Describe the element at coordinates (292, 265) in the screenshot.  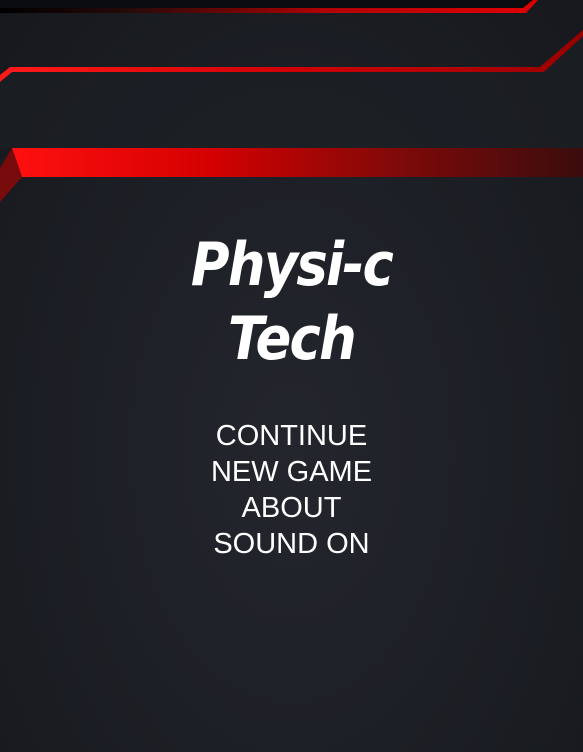
I see `title-line-1: Physi-c` at that location.